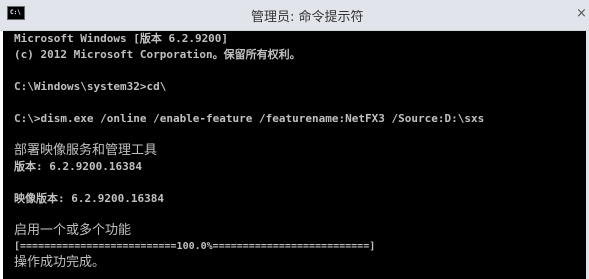  Describe the element at coordinates (90, 86) in the screenshot. I see `console-line-cd-command: C:\Windows\system32>cd\` at that location.